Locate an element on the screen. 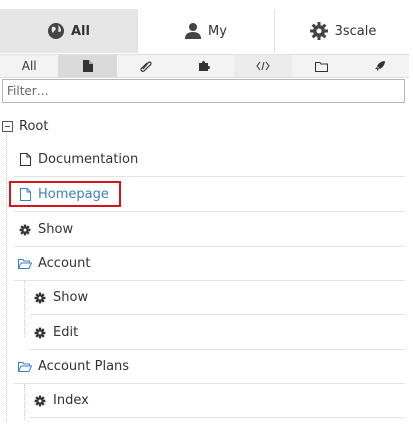 This screenshot has height=429, width=413. filter-attachments-button is located at coordinates (146, 66).